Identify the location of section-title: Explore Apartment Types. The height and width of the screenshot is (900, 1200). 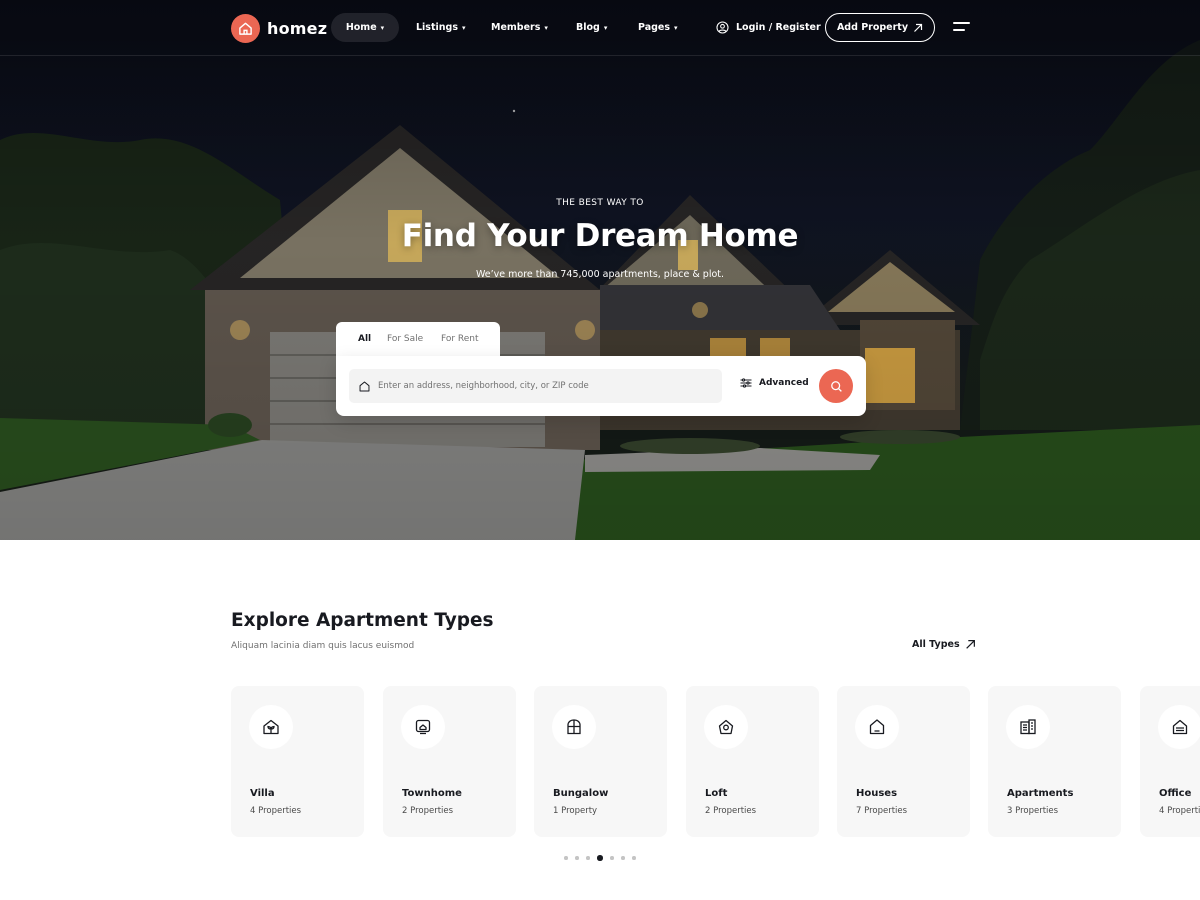
(362, 620).